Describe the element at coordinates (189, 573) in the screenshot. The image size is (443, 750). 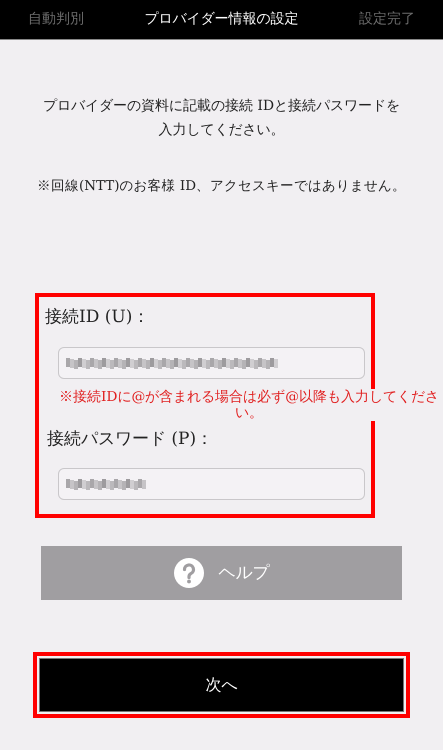
I see `help-icon` at that location.